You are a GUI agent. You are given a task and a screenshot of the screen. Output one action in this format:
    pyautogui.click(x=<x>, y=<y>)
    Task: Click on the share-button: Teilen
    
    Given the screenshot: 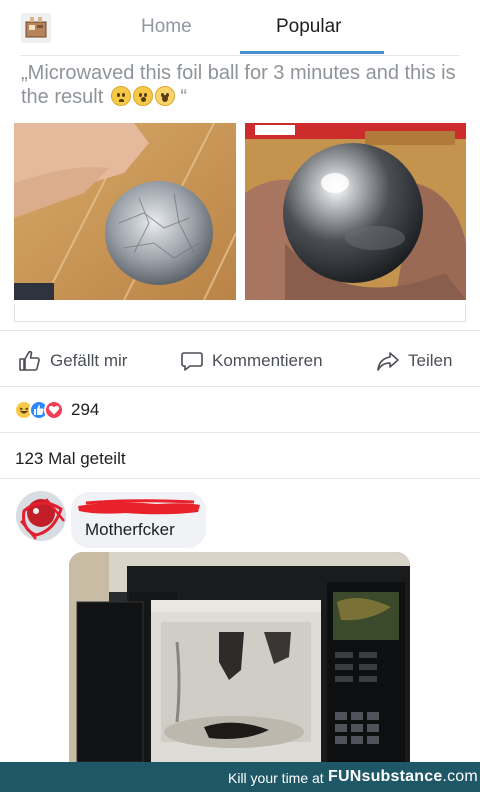 What is the action you would take?
    pyautogui.click(x=414, y=361)
    